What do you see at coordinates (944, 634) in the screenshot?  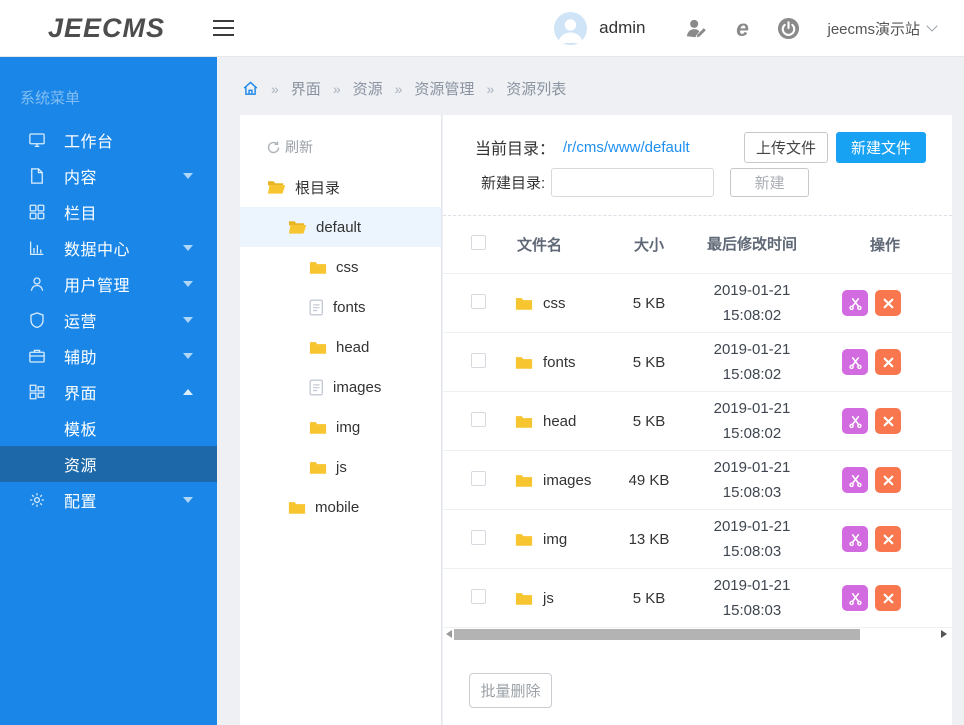 I see `scroll-right-icon` at bounding box center [944, 634].